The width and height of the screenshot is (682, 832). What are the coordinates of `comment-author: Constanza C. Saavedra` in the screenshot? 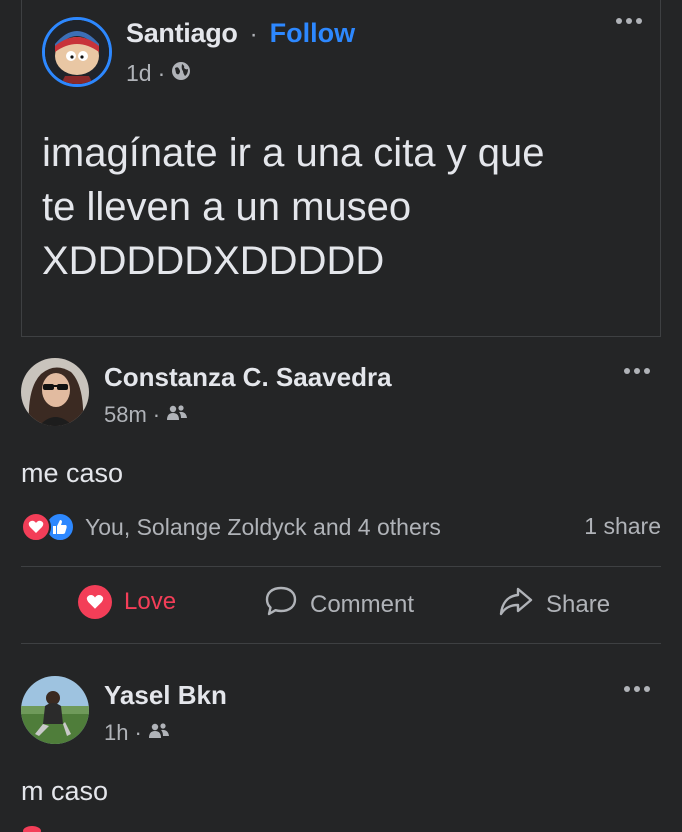 It's located at (248, 377).